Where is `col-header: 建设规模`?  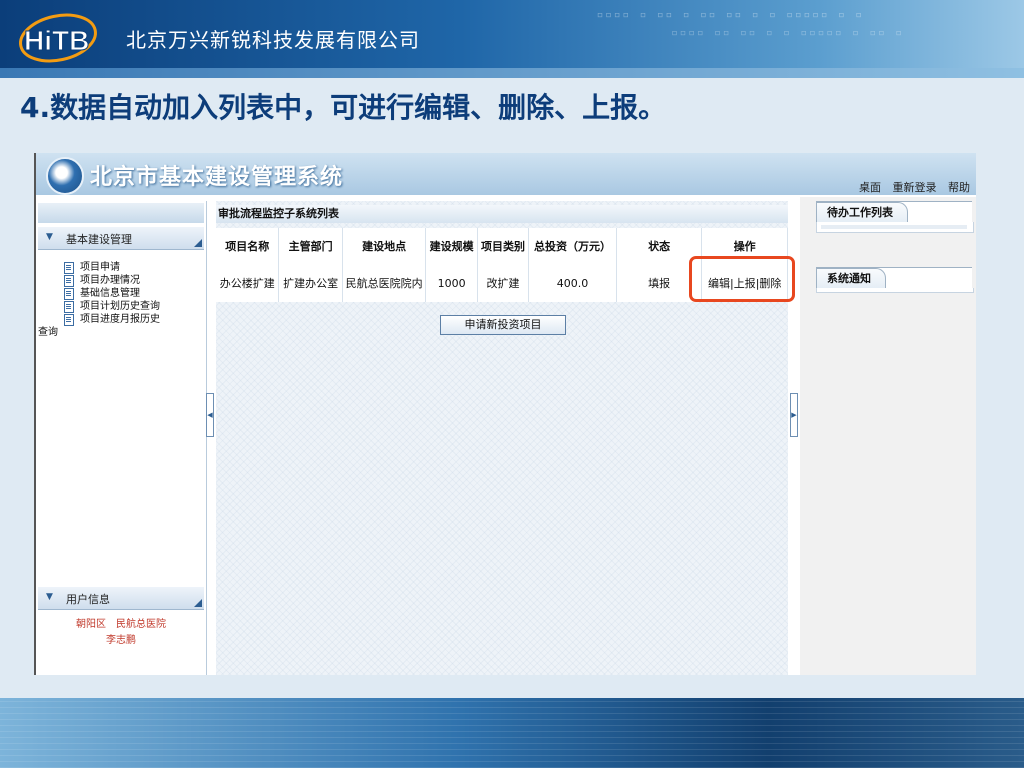
col-header: 建设规模 is located at coordinates (451, 246).